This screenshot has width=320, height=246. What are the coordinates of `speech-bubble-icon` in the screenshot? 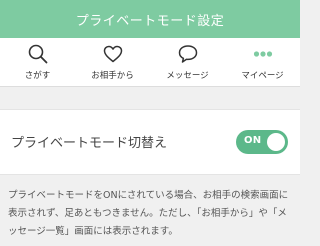 It's located at (188, 54).